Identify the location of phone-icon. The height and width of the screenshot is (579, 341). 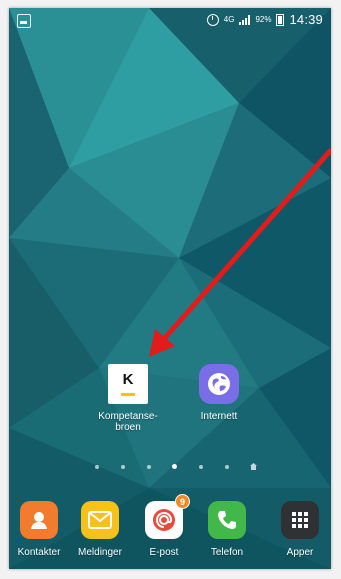
(227, 520).